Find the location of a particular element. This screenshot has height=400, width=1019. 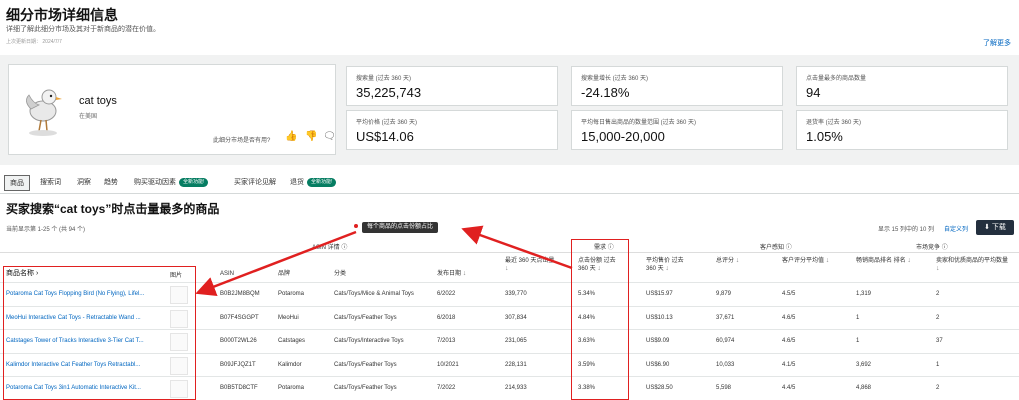

annotation-arrows is located at coordinates (384, 260).